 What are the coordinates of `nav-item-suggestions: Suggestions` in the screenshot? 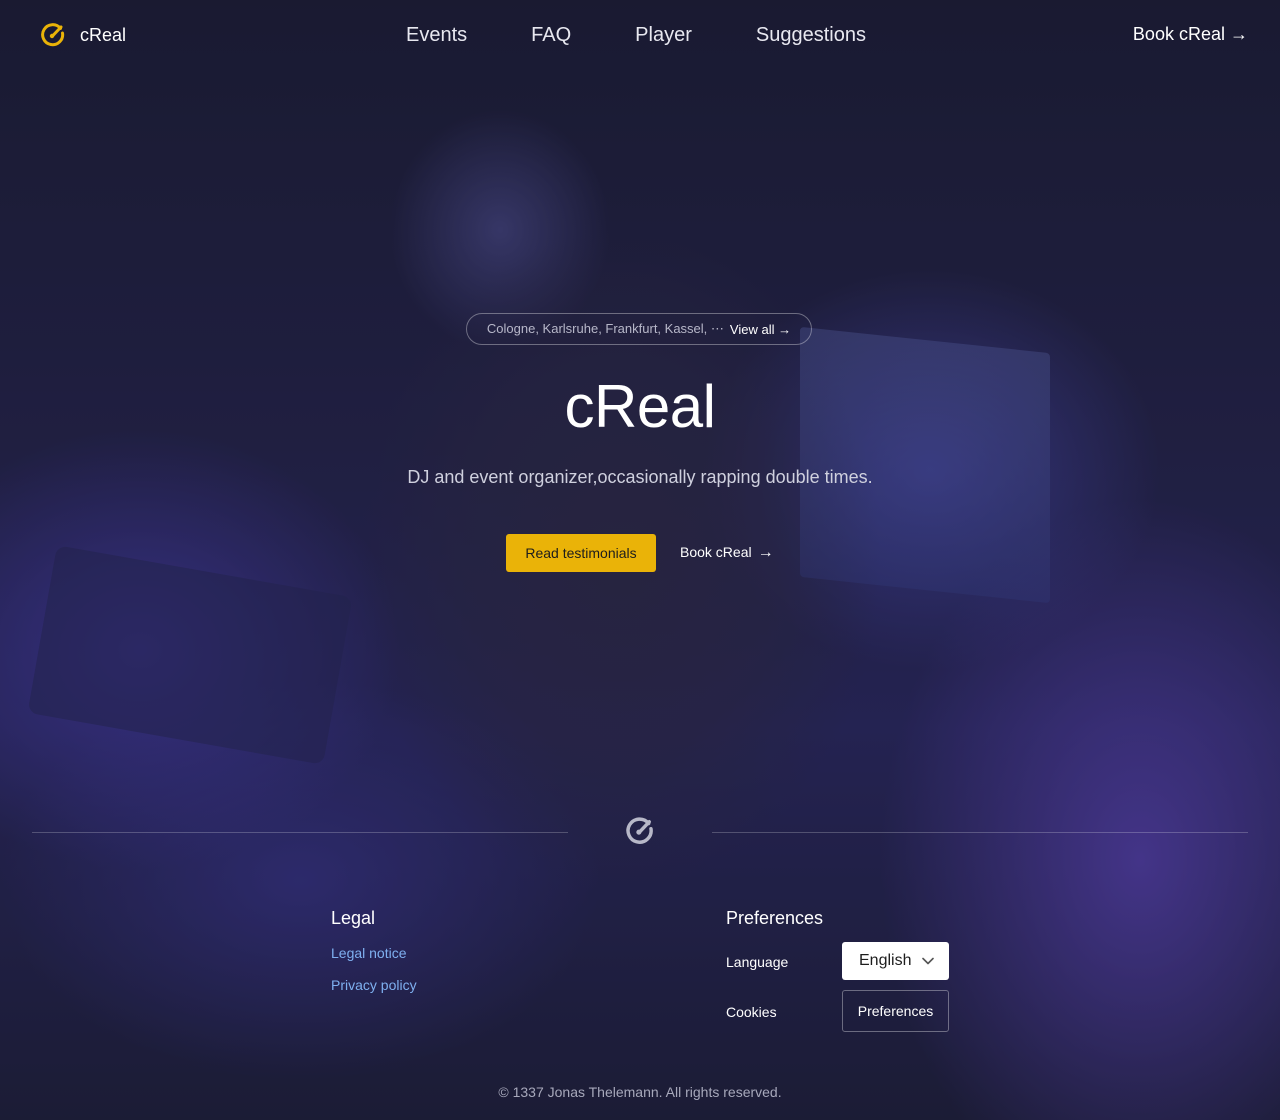 It's located at (811, 35).